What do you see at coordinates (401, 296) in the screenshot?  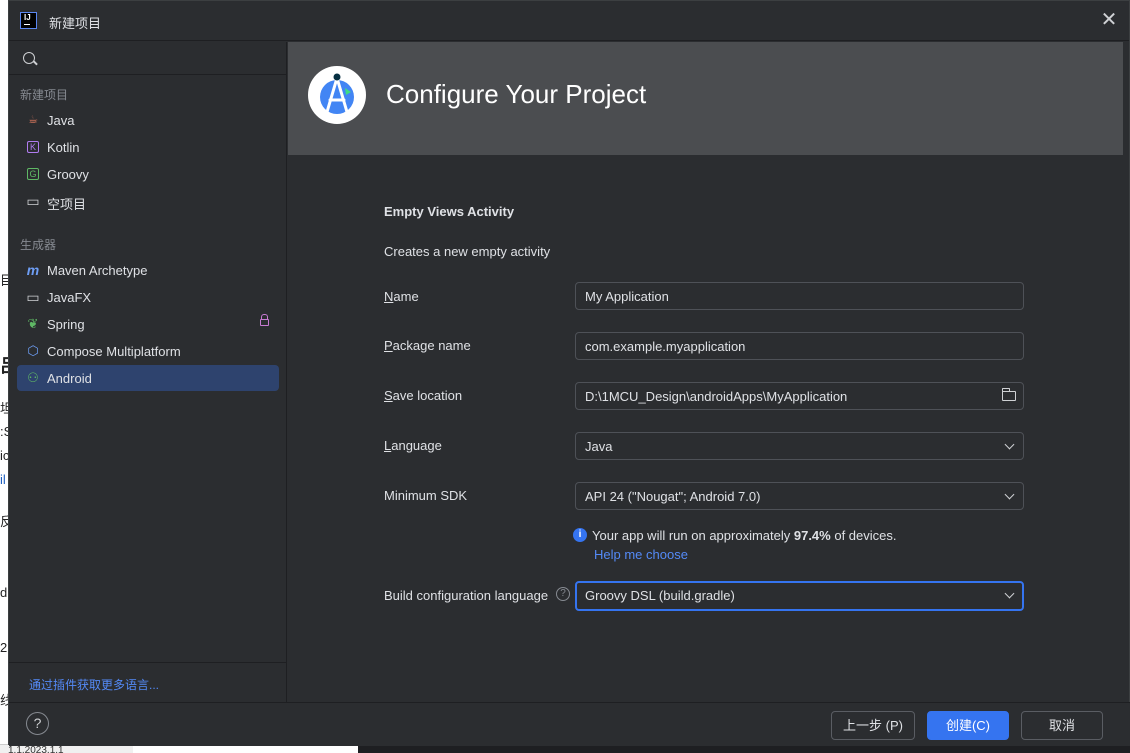 I see `name-label: Name` at bounding box center [401, 296].